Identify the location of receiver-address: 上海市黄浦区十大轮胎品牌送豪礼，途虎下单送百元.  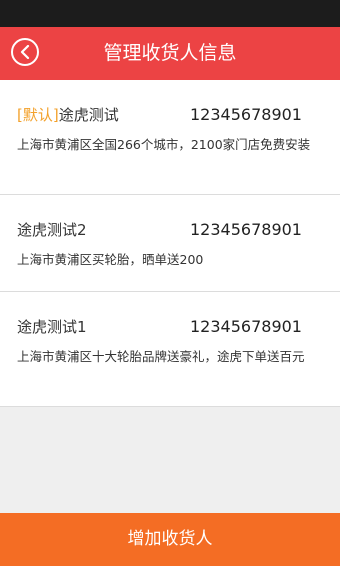
(161, 356).